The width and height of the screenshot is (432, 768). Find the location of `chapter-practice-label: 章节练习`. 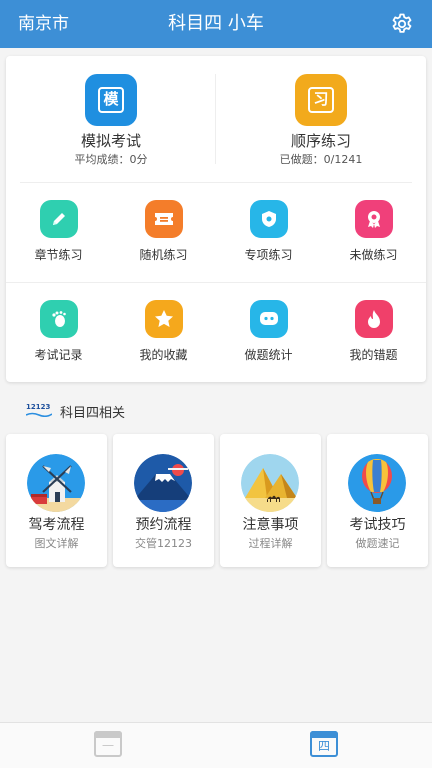

chapter-practice-label: 章节练习 is located at coordinates (58, 255).